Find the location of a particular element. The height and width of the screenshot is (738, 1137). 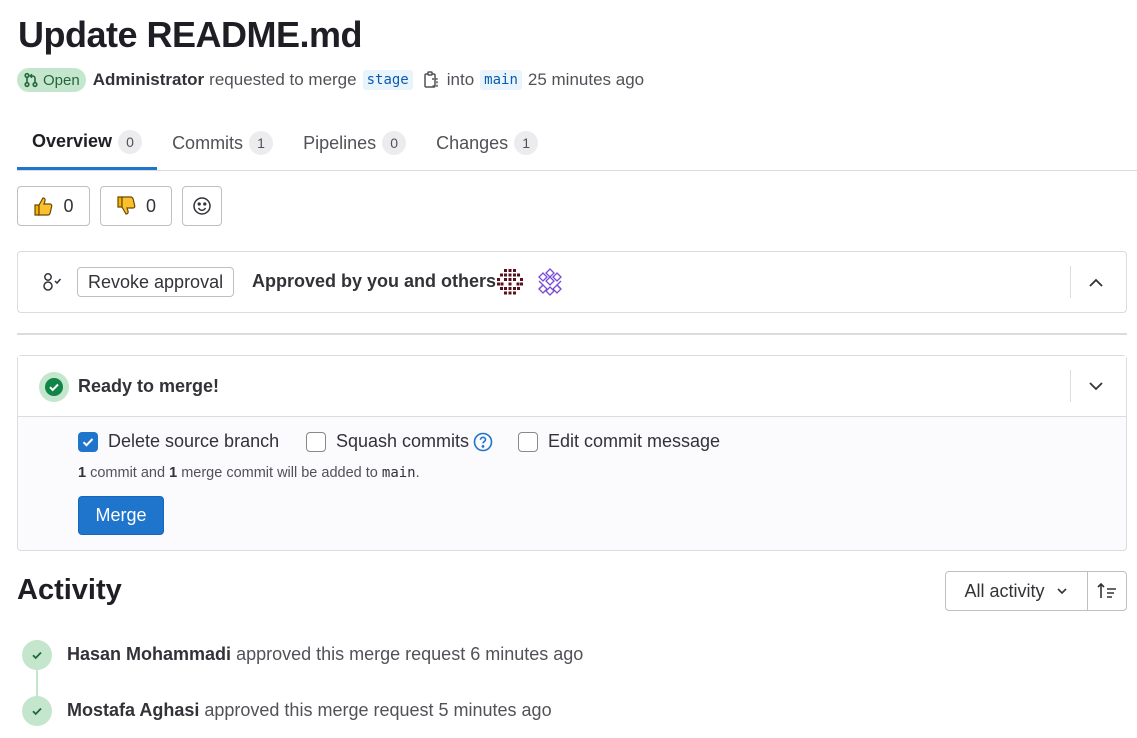

thumbs-up-button: 0 is located at coordinates (53, 206).